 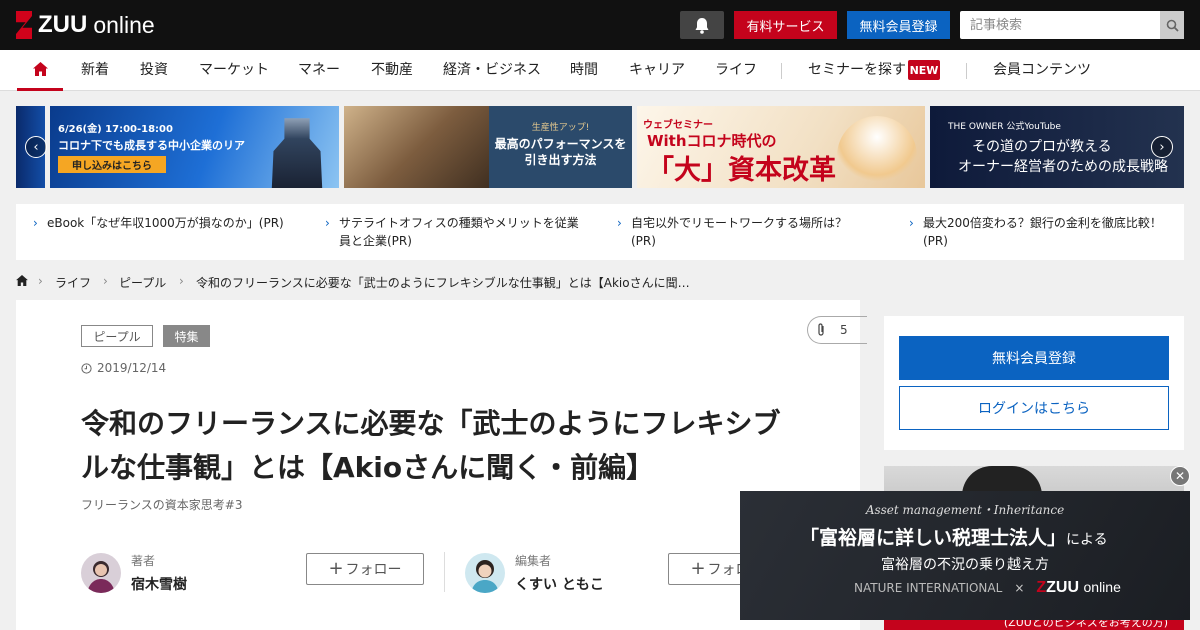 I want to click on search-input, so click(x=1058, y=25).